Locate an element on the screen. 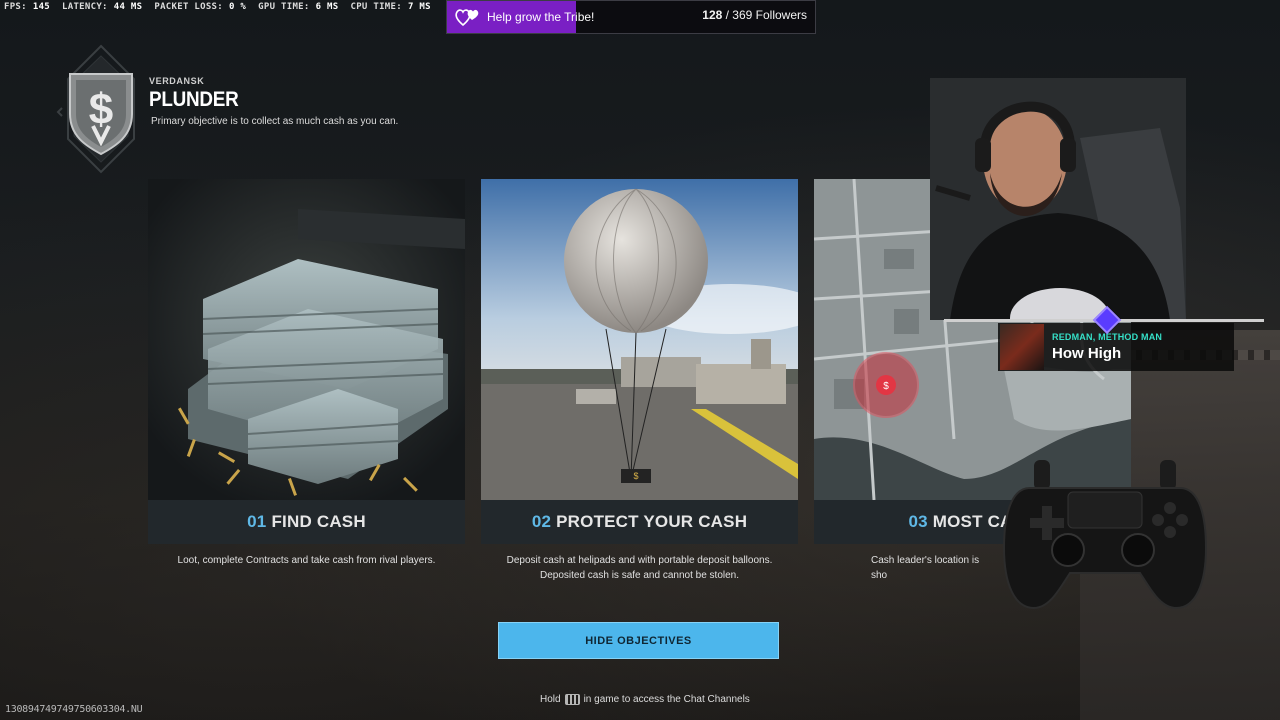 This screenshot has width=1280, height=720. song-title: How High is located at coordinates (1087, 353).